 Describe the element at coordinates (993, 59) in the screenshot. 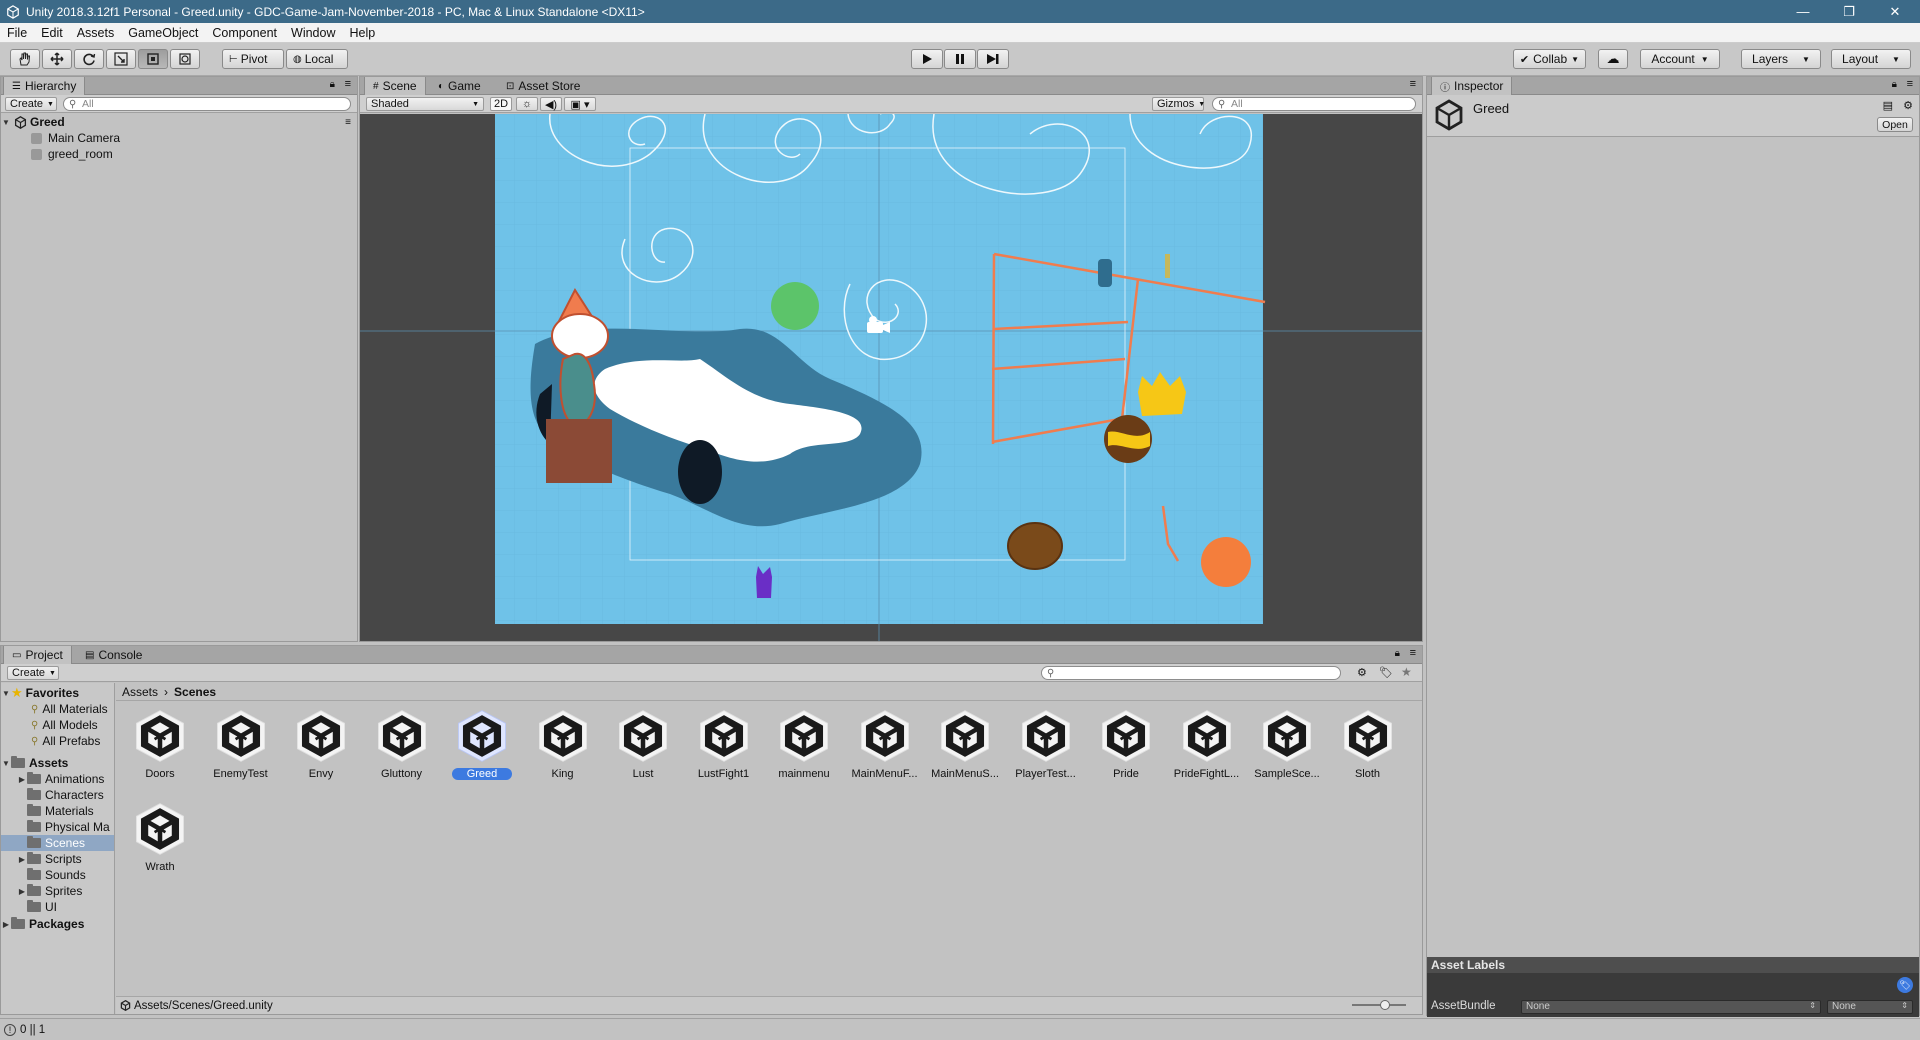

I see `step-button` at that location.